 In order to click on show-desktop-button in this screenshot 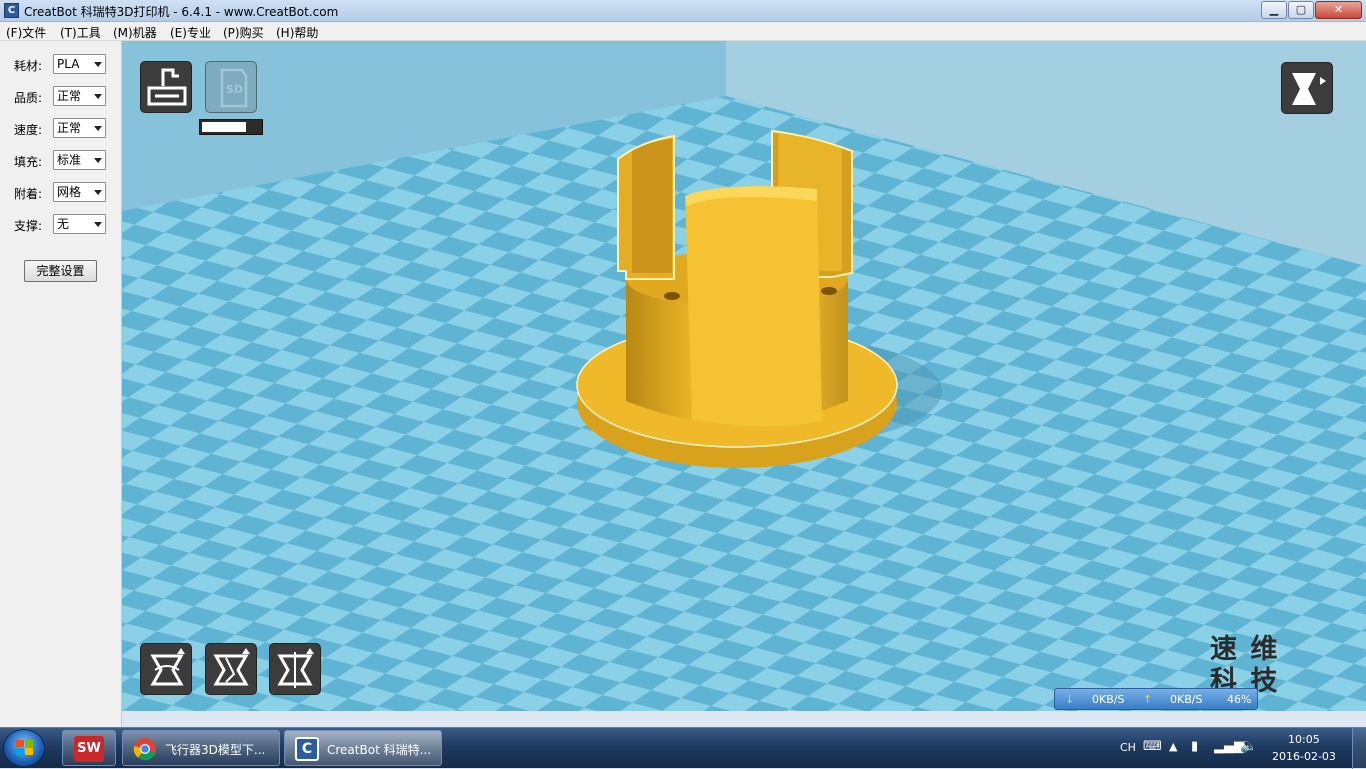, I will do `click(1359, 748)`.